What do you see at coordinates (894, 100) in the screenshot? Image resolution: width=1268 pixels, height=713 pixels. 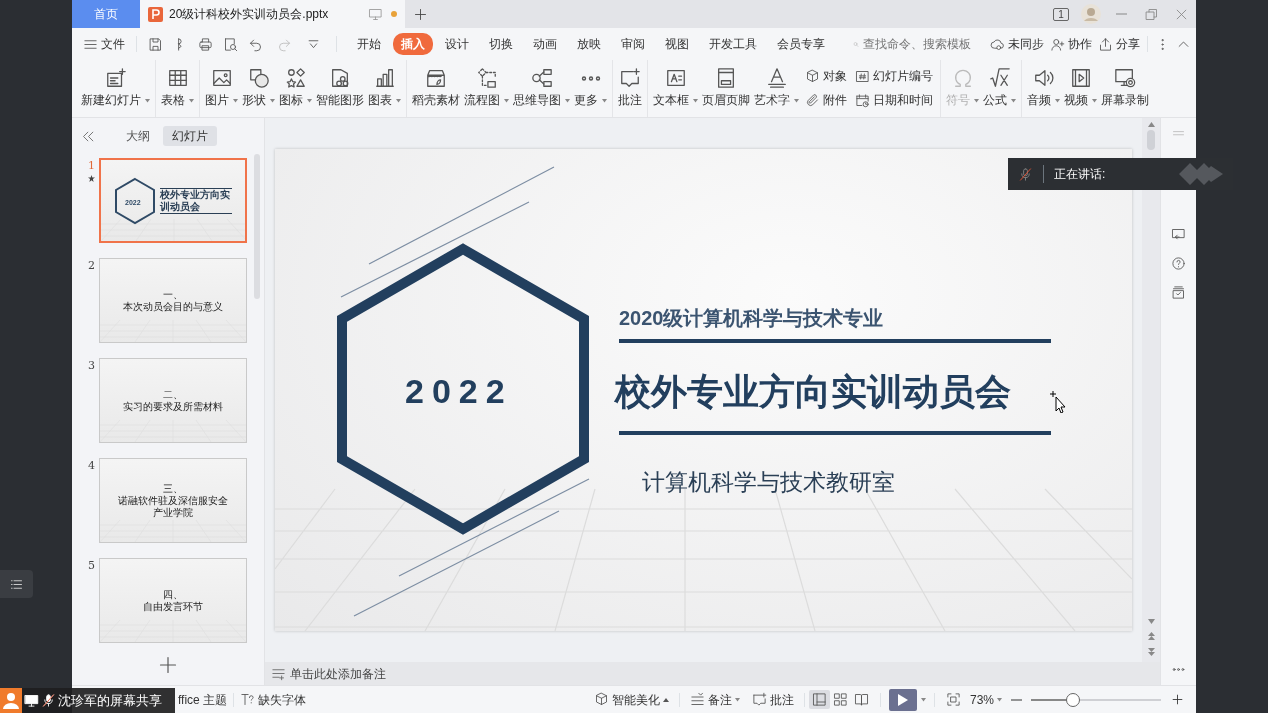 I see `ribbon-button: 日期和时间` at bounding box center [894, 100].